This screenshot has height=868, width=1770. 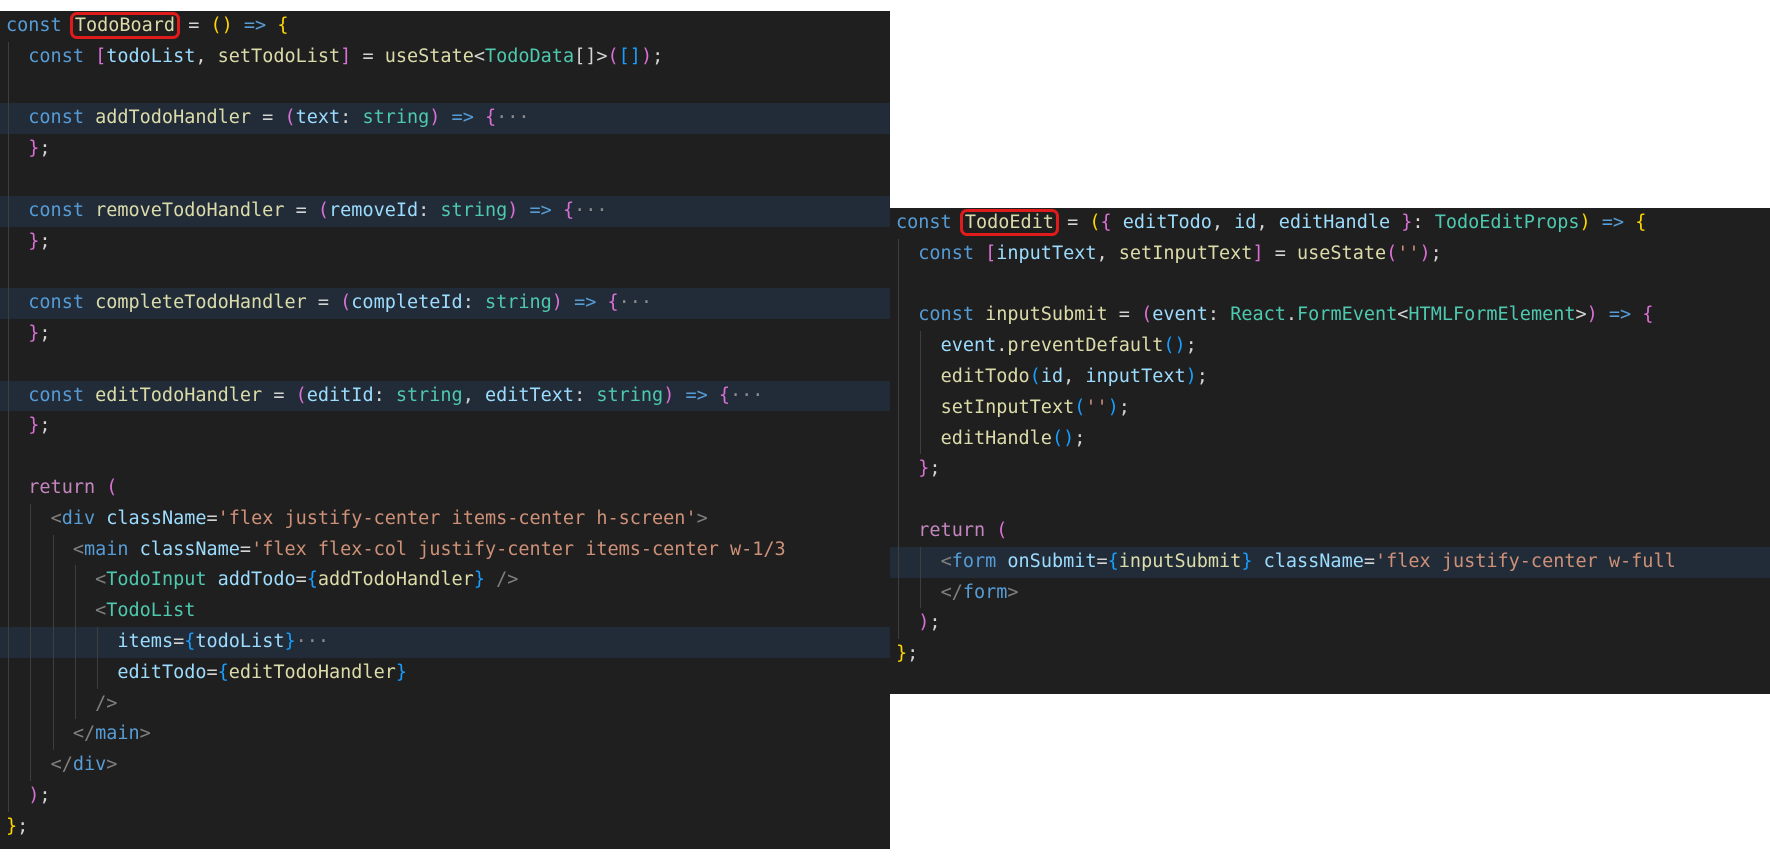 What do you see at coordinates (445, 673) in the screenshot?
I see `code-line: editTodo={editTodoHandler}` at bounding box center [445, 673].